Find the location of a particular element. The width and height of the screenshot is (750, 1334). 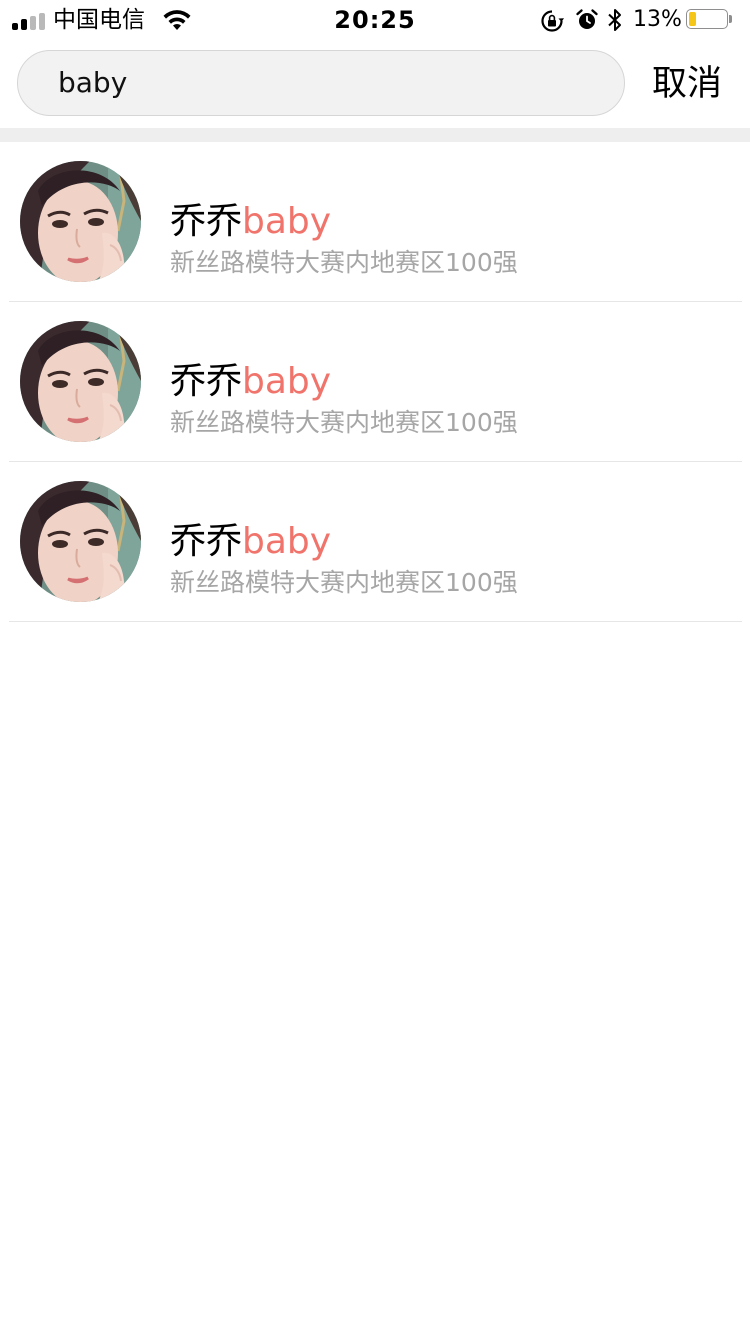

search-bar is located at coordinates (321, 83).